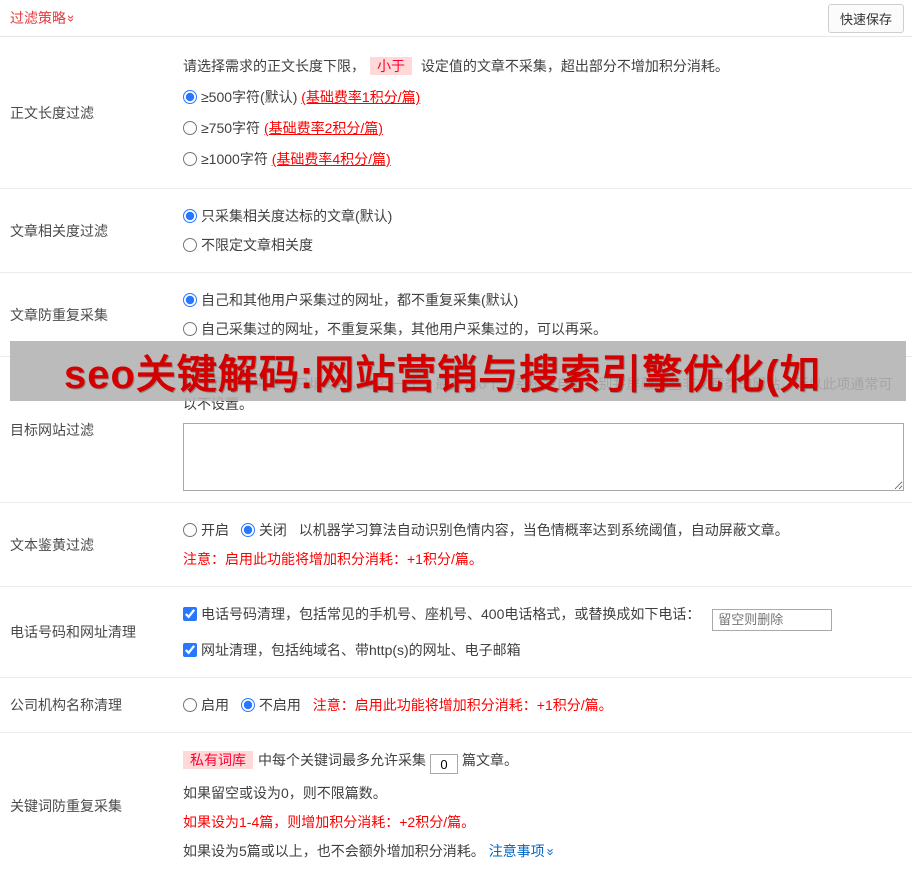 This screenshot has width=912, height=879. I want to click on length-option-500: ≥500字符(默认) (基础费率1积分/篇), so click(301, 97).